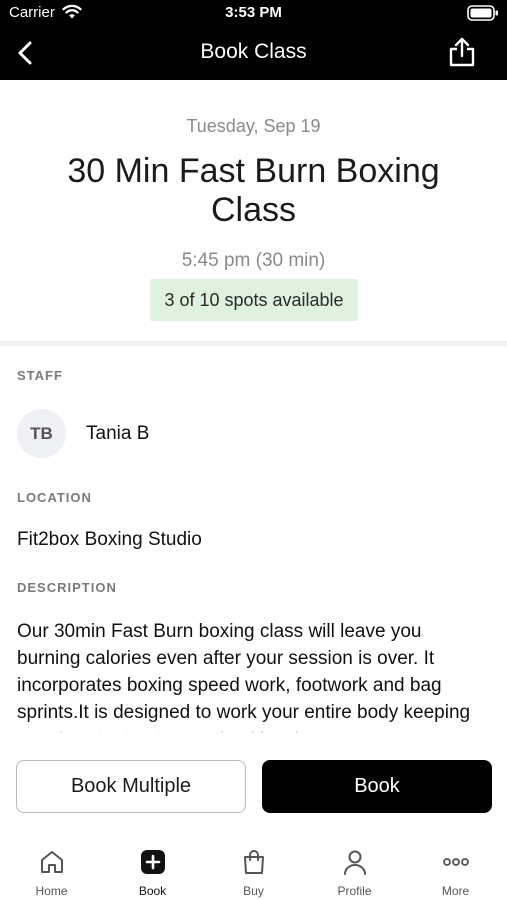 The height and width of the screenshot is (900, 507). I want to click on class-title: 30 Min Fast Burn Boxing Class, so click(253, 190).